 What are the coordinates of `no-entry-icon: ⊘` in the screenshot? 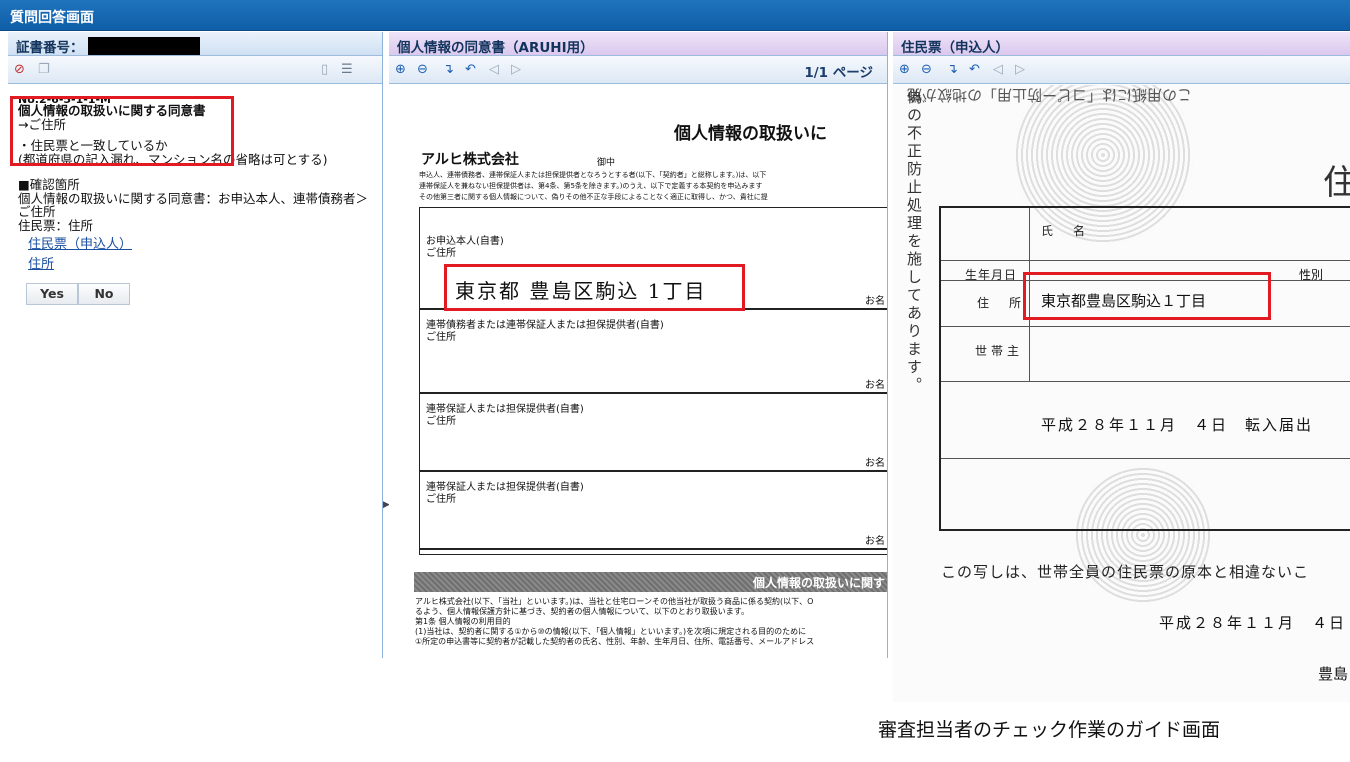 It's located at (19, 70).